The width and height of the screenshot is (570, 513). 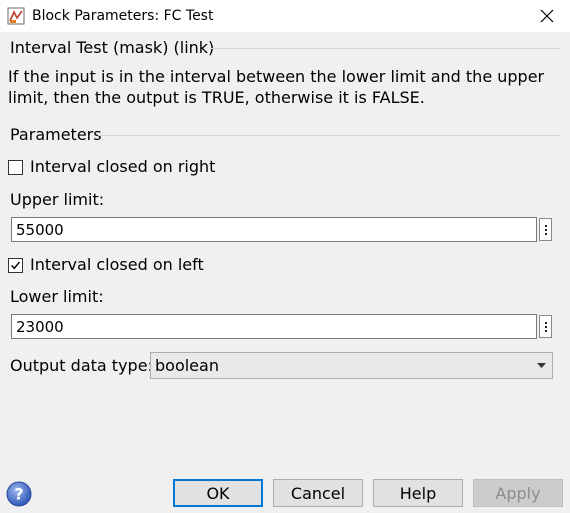 I want to click on chevron-down-icon, so click(x=541, y=365).